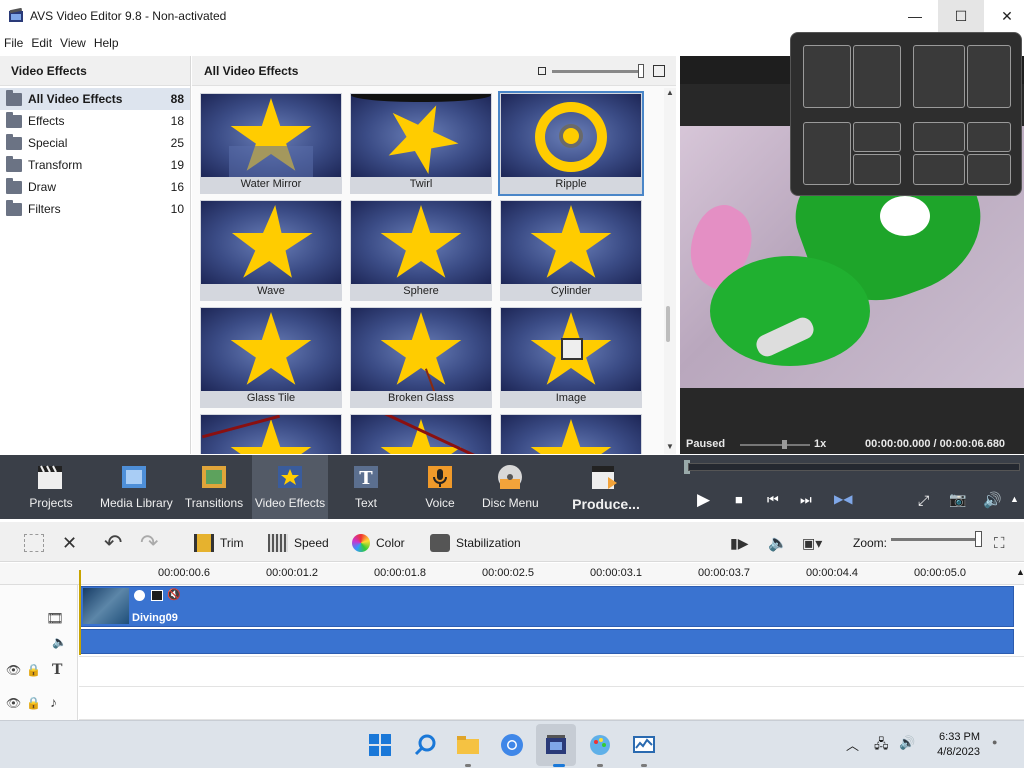 The width and height of the screenshot is (1024, 768). I want to click on video-effects-button: Video Effects, so click(290, 487).